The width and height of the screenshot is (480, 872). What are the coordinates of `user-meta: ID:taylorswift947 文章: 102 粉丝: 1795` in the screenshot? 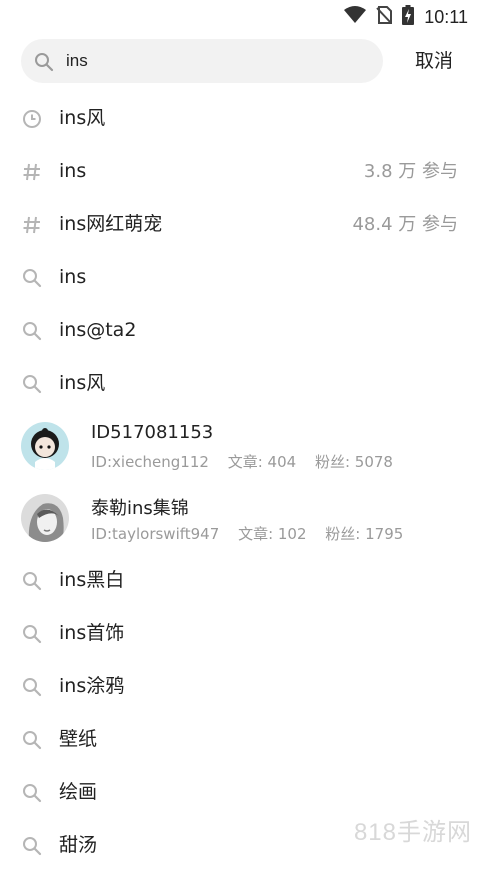 It's located at (254, 533).